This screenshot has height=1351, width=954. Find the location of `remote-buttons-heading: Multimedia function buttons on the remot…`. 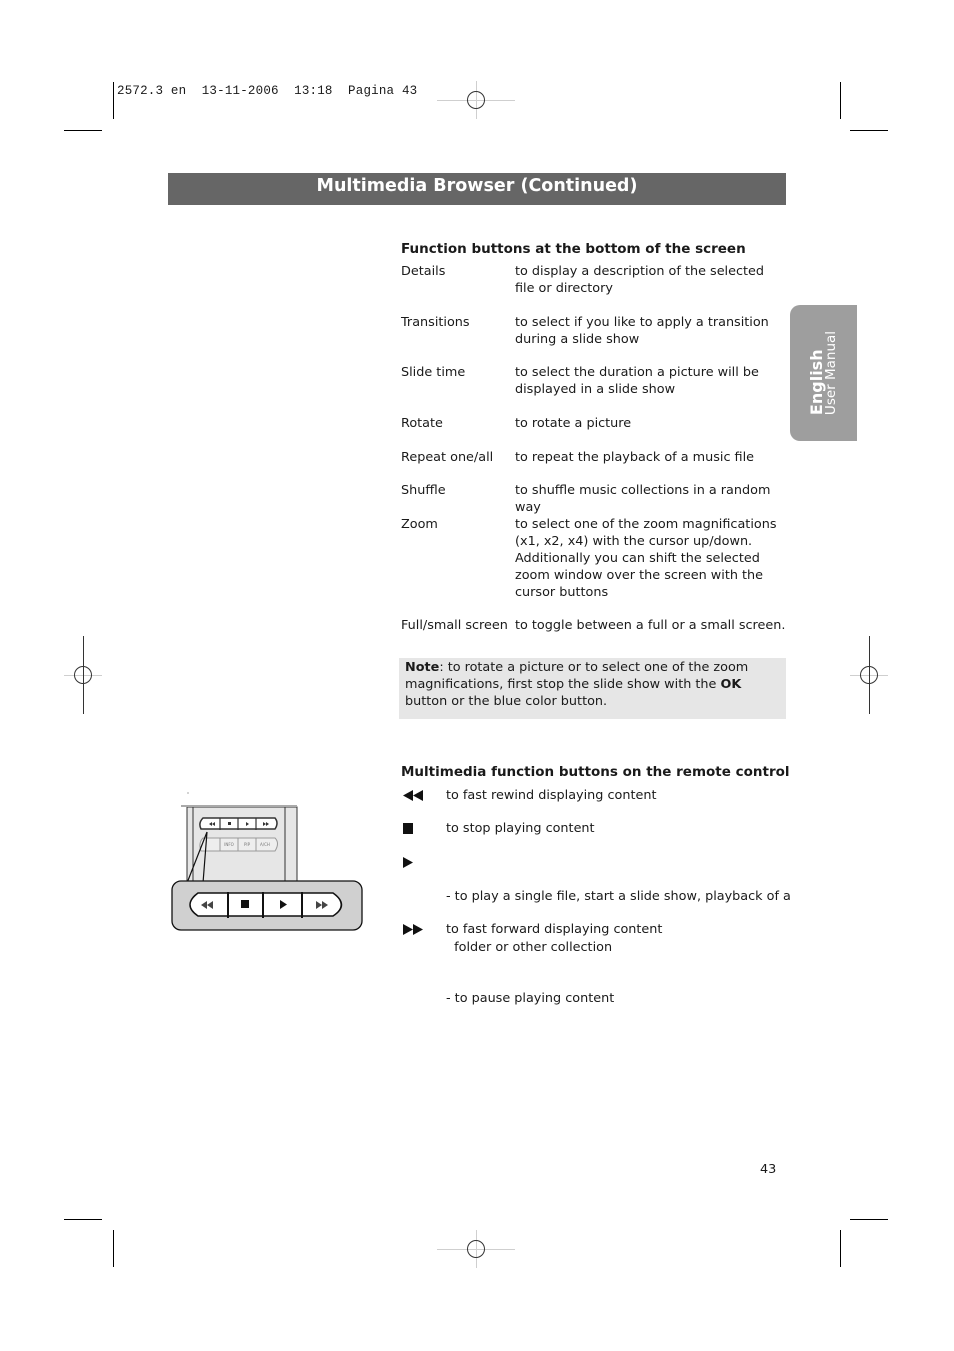

remote-buttons-heading: Multimedia function buttons on the remot… is located at coordinates (595, 772).